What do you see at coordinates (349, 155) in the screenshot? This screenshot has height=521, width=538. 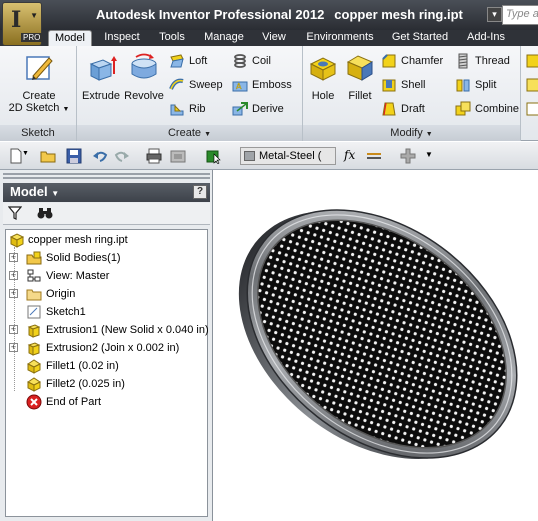 I see `parameters-fx-button: fx` at bounding box center [349, 155].